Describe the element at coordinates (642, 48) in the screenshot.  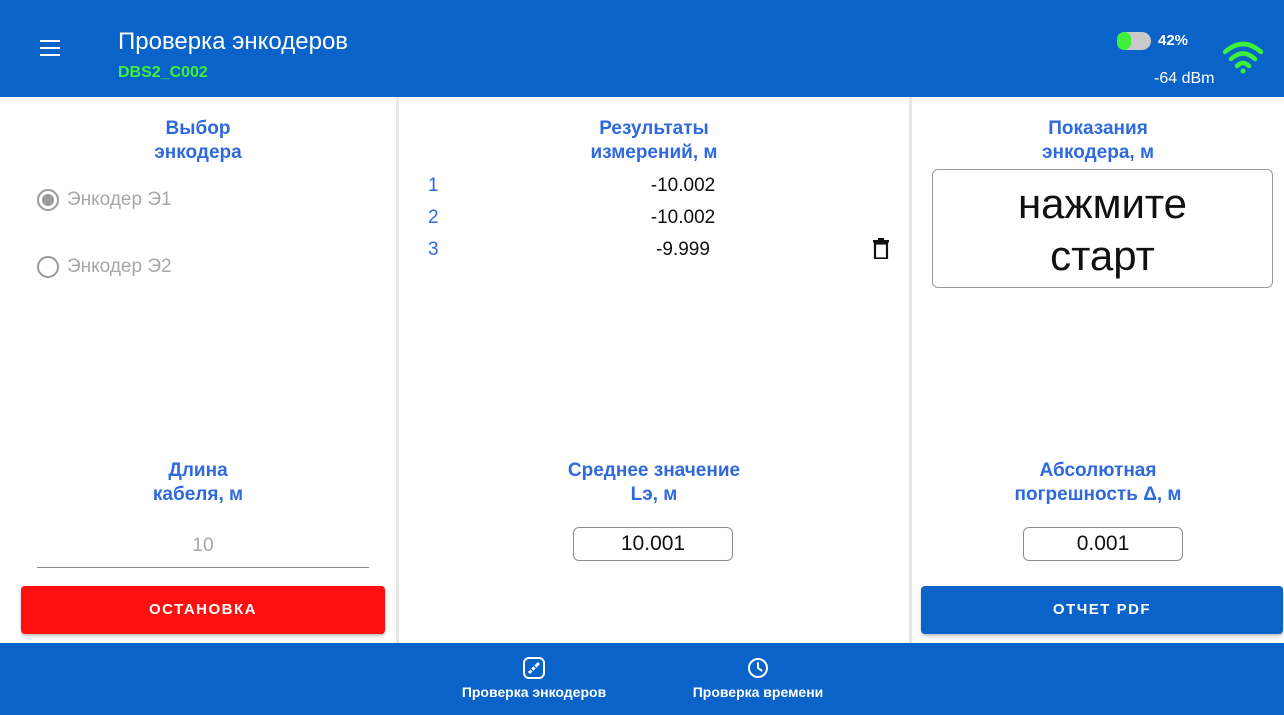
I see `app-bar: Проверка энкодеров DBS2_C002 42% -64 dBm` at that location.